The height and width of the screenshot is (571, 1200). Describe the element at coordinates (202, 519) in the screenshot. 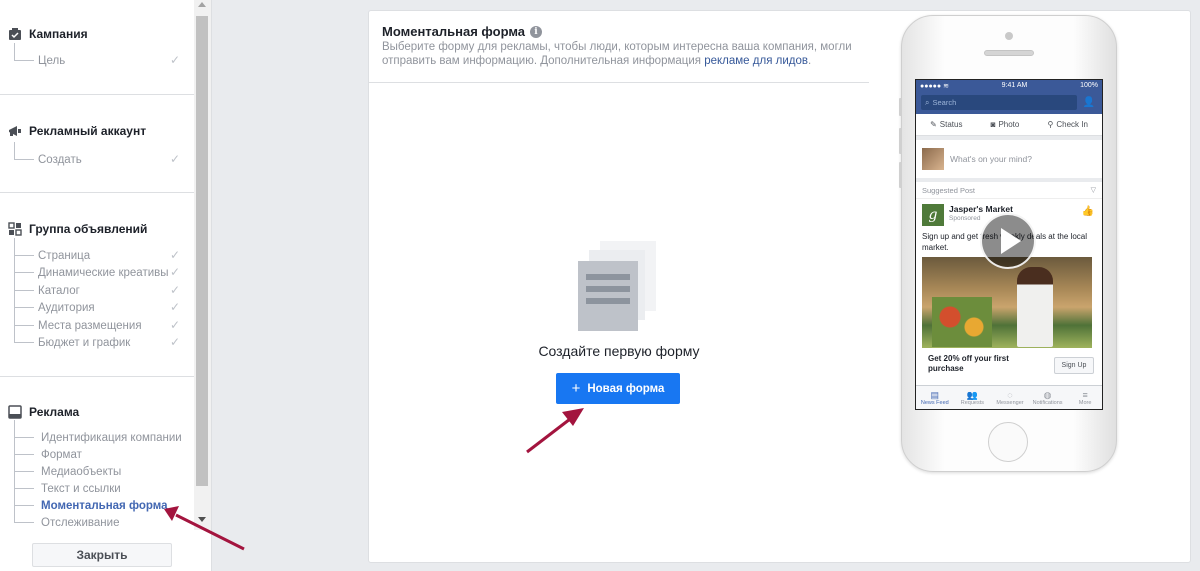

I see `scroll-down-icon` at that location.